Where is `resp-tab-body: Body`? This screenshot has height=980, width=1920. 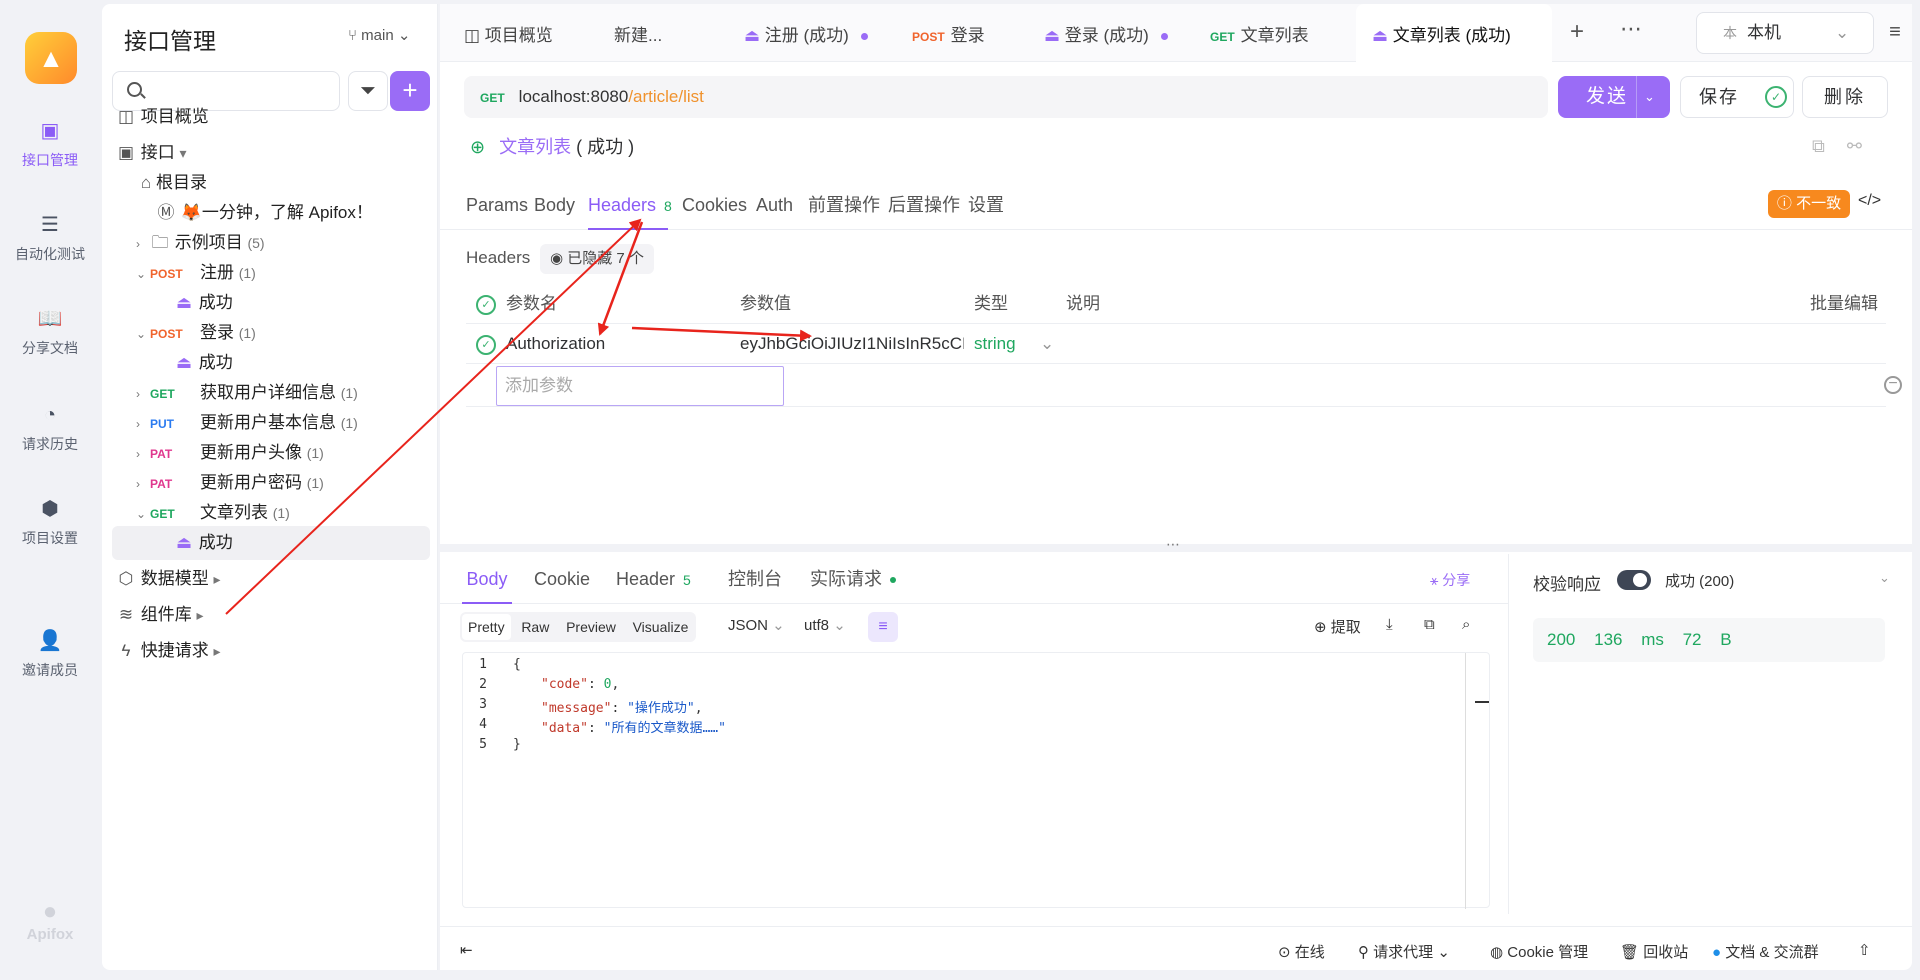 resp-tab-body: Body is located at coordinates (487, 579).